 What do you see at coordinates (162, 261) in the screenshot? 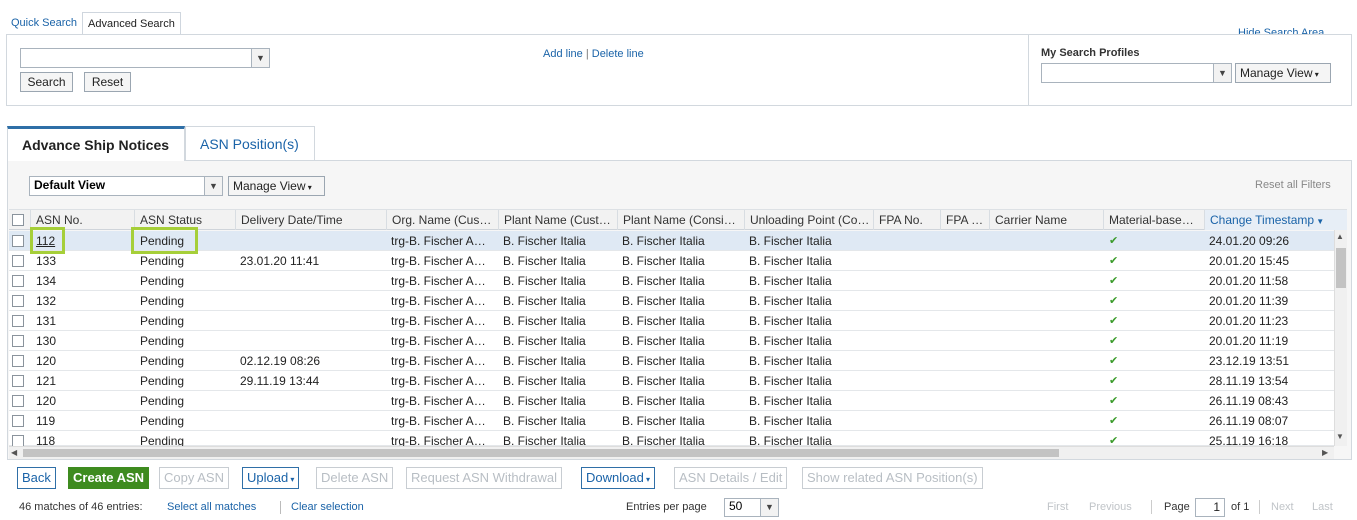
I see `cell-asn-status: Pending` at bounding box center [162, 261].